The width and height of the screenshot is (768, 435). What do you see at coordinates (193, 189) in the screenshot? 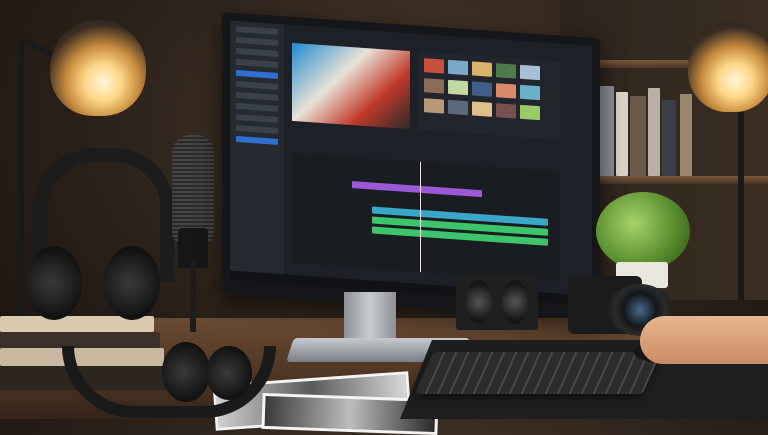
I see `microphone-icon` at bounding box center [193, 189].